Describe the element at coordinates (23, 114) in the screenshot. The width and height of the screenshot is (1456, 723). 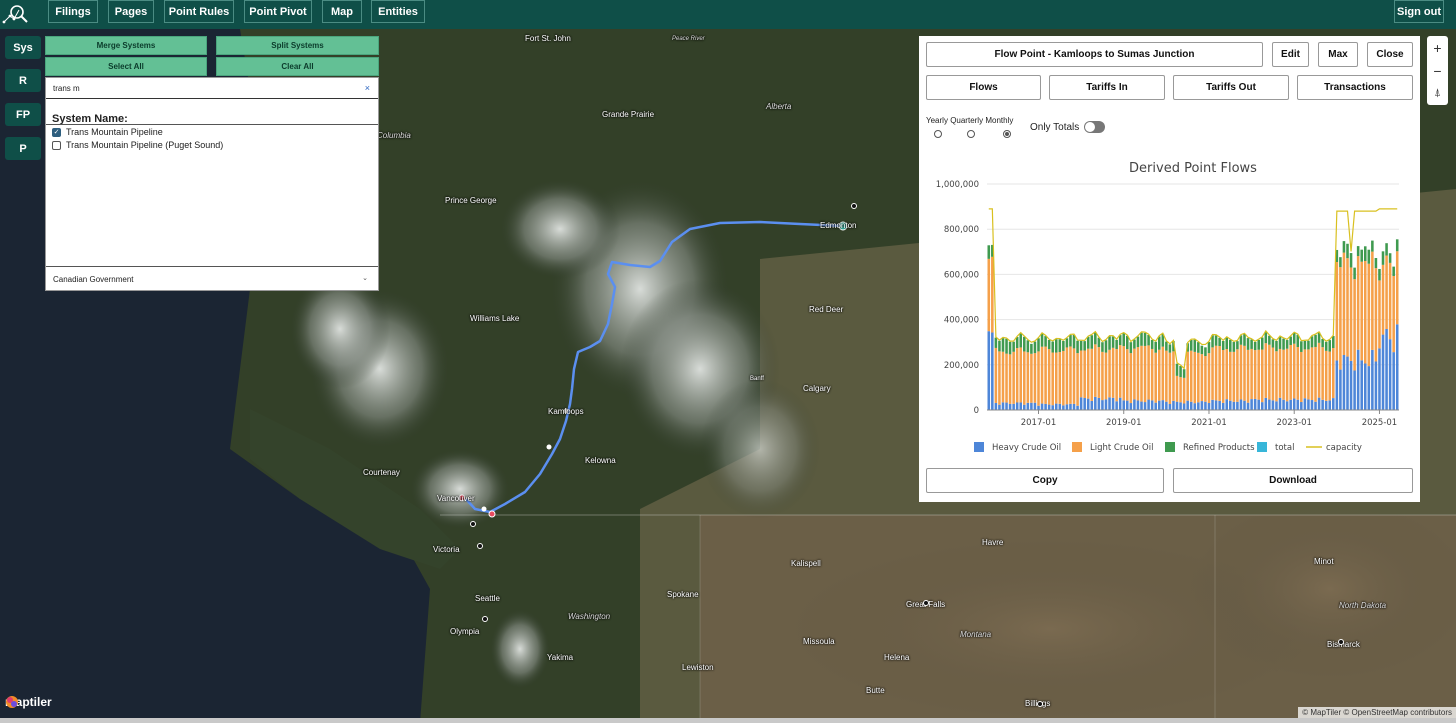
I see `side-button-flow-points: FP` at that location.